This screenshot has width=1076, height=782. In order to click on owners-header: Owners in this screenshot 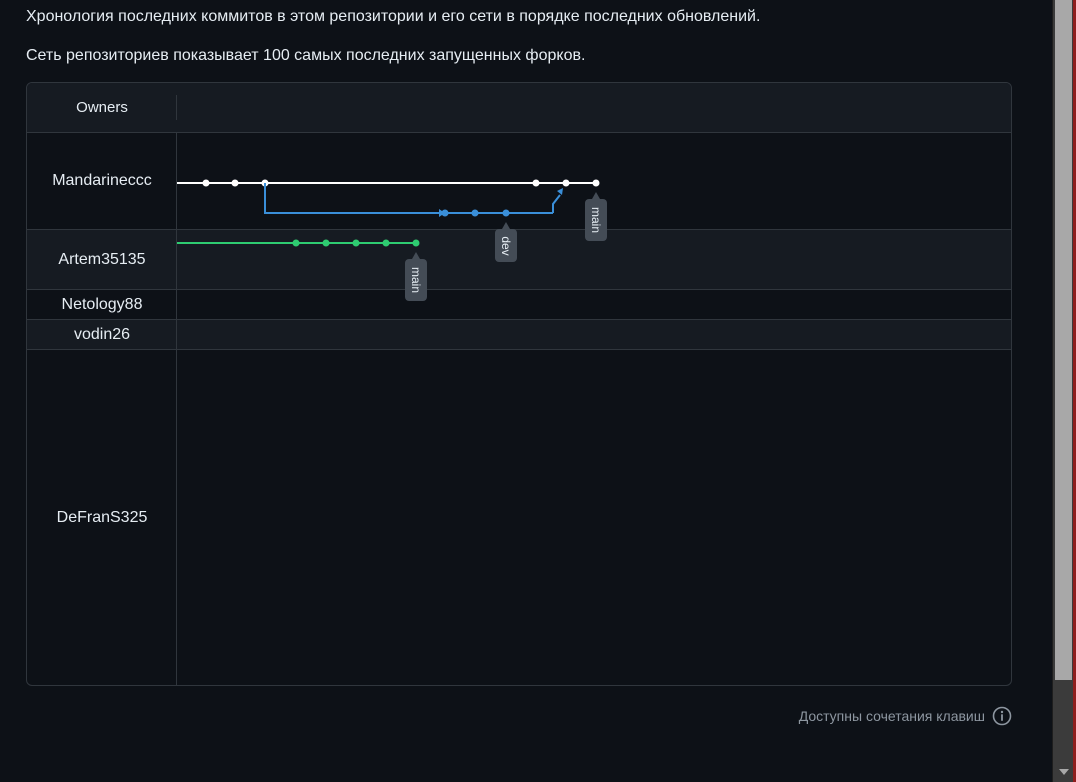, I will do `click(102, 107)`.